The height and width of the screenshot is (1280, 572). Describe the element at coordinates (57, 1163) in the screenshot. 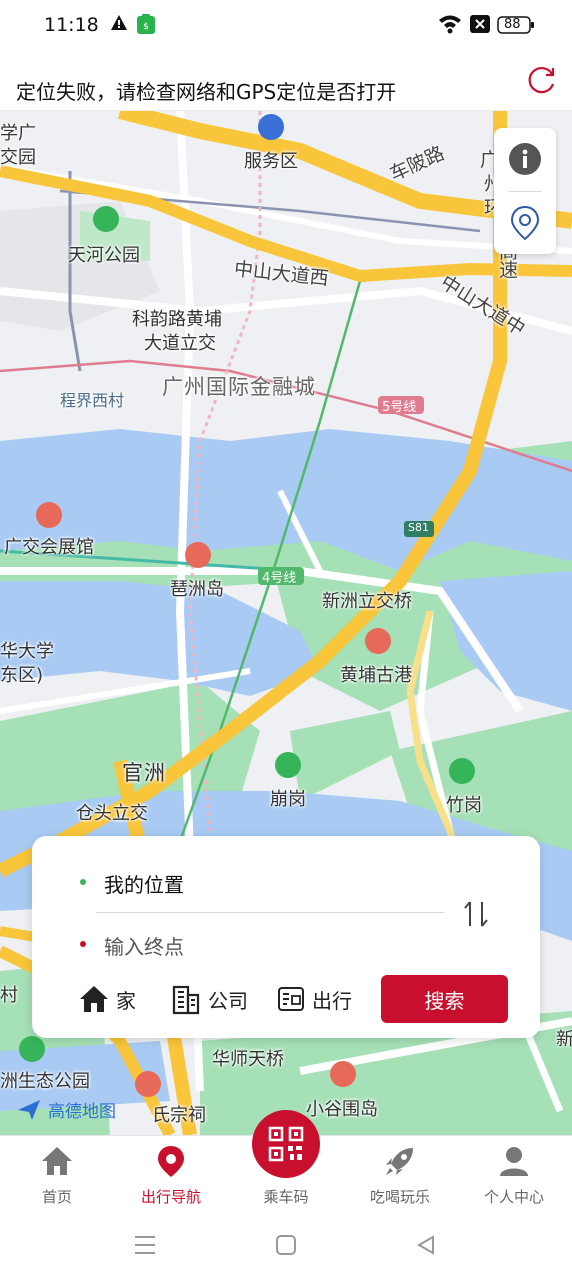

I see `home-icon` at that location.